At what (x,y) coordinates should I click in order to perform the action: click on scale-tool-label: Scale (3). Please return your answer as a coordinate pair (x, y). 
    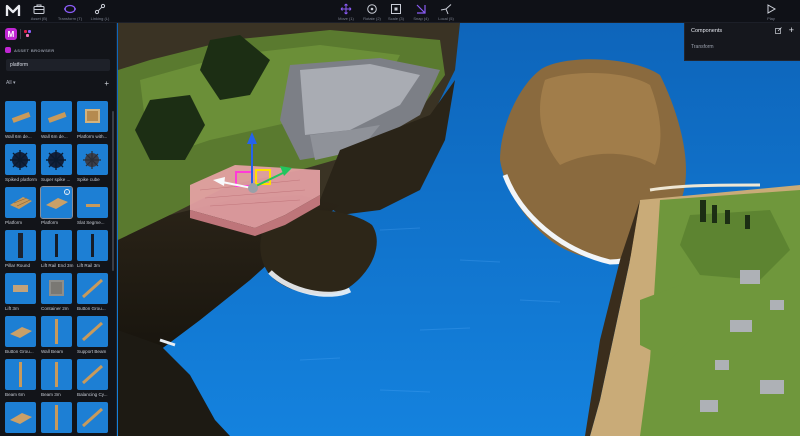
    Looking at the image, I should click on (395, 18).